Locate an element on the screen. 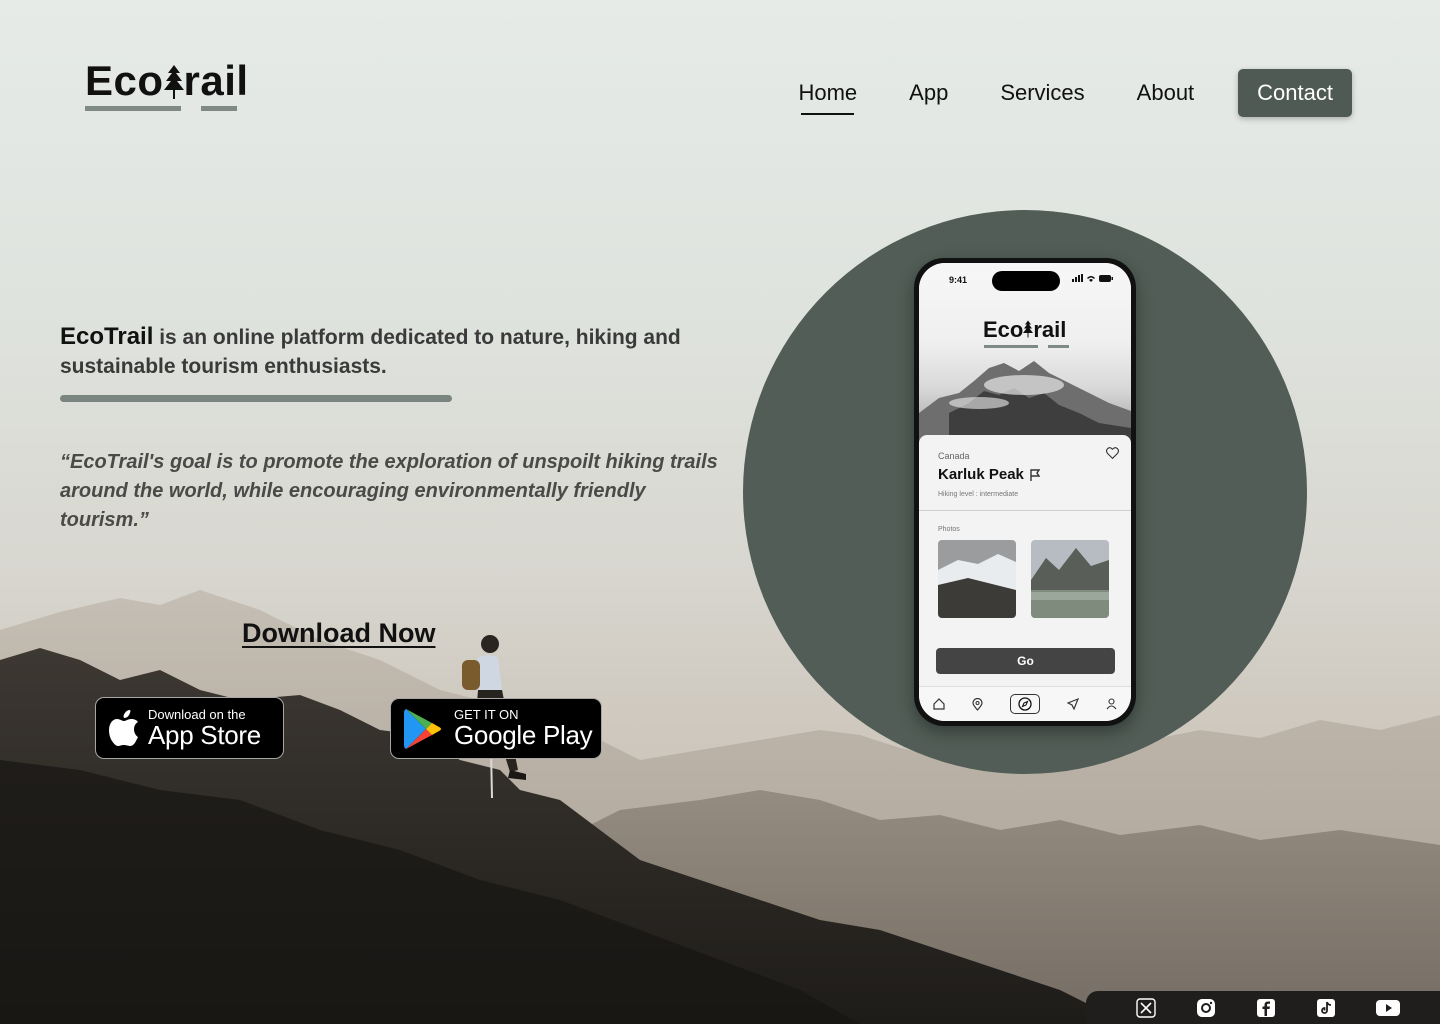 This screenshot has width=1440, height=1024. google-play-big-text: Google Play is located at coordinates (523, 735).